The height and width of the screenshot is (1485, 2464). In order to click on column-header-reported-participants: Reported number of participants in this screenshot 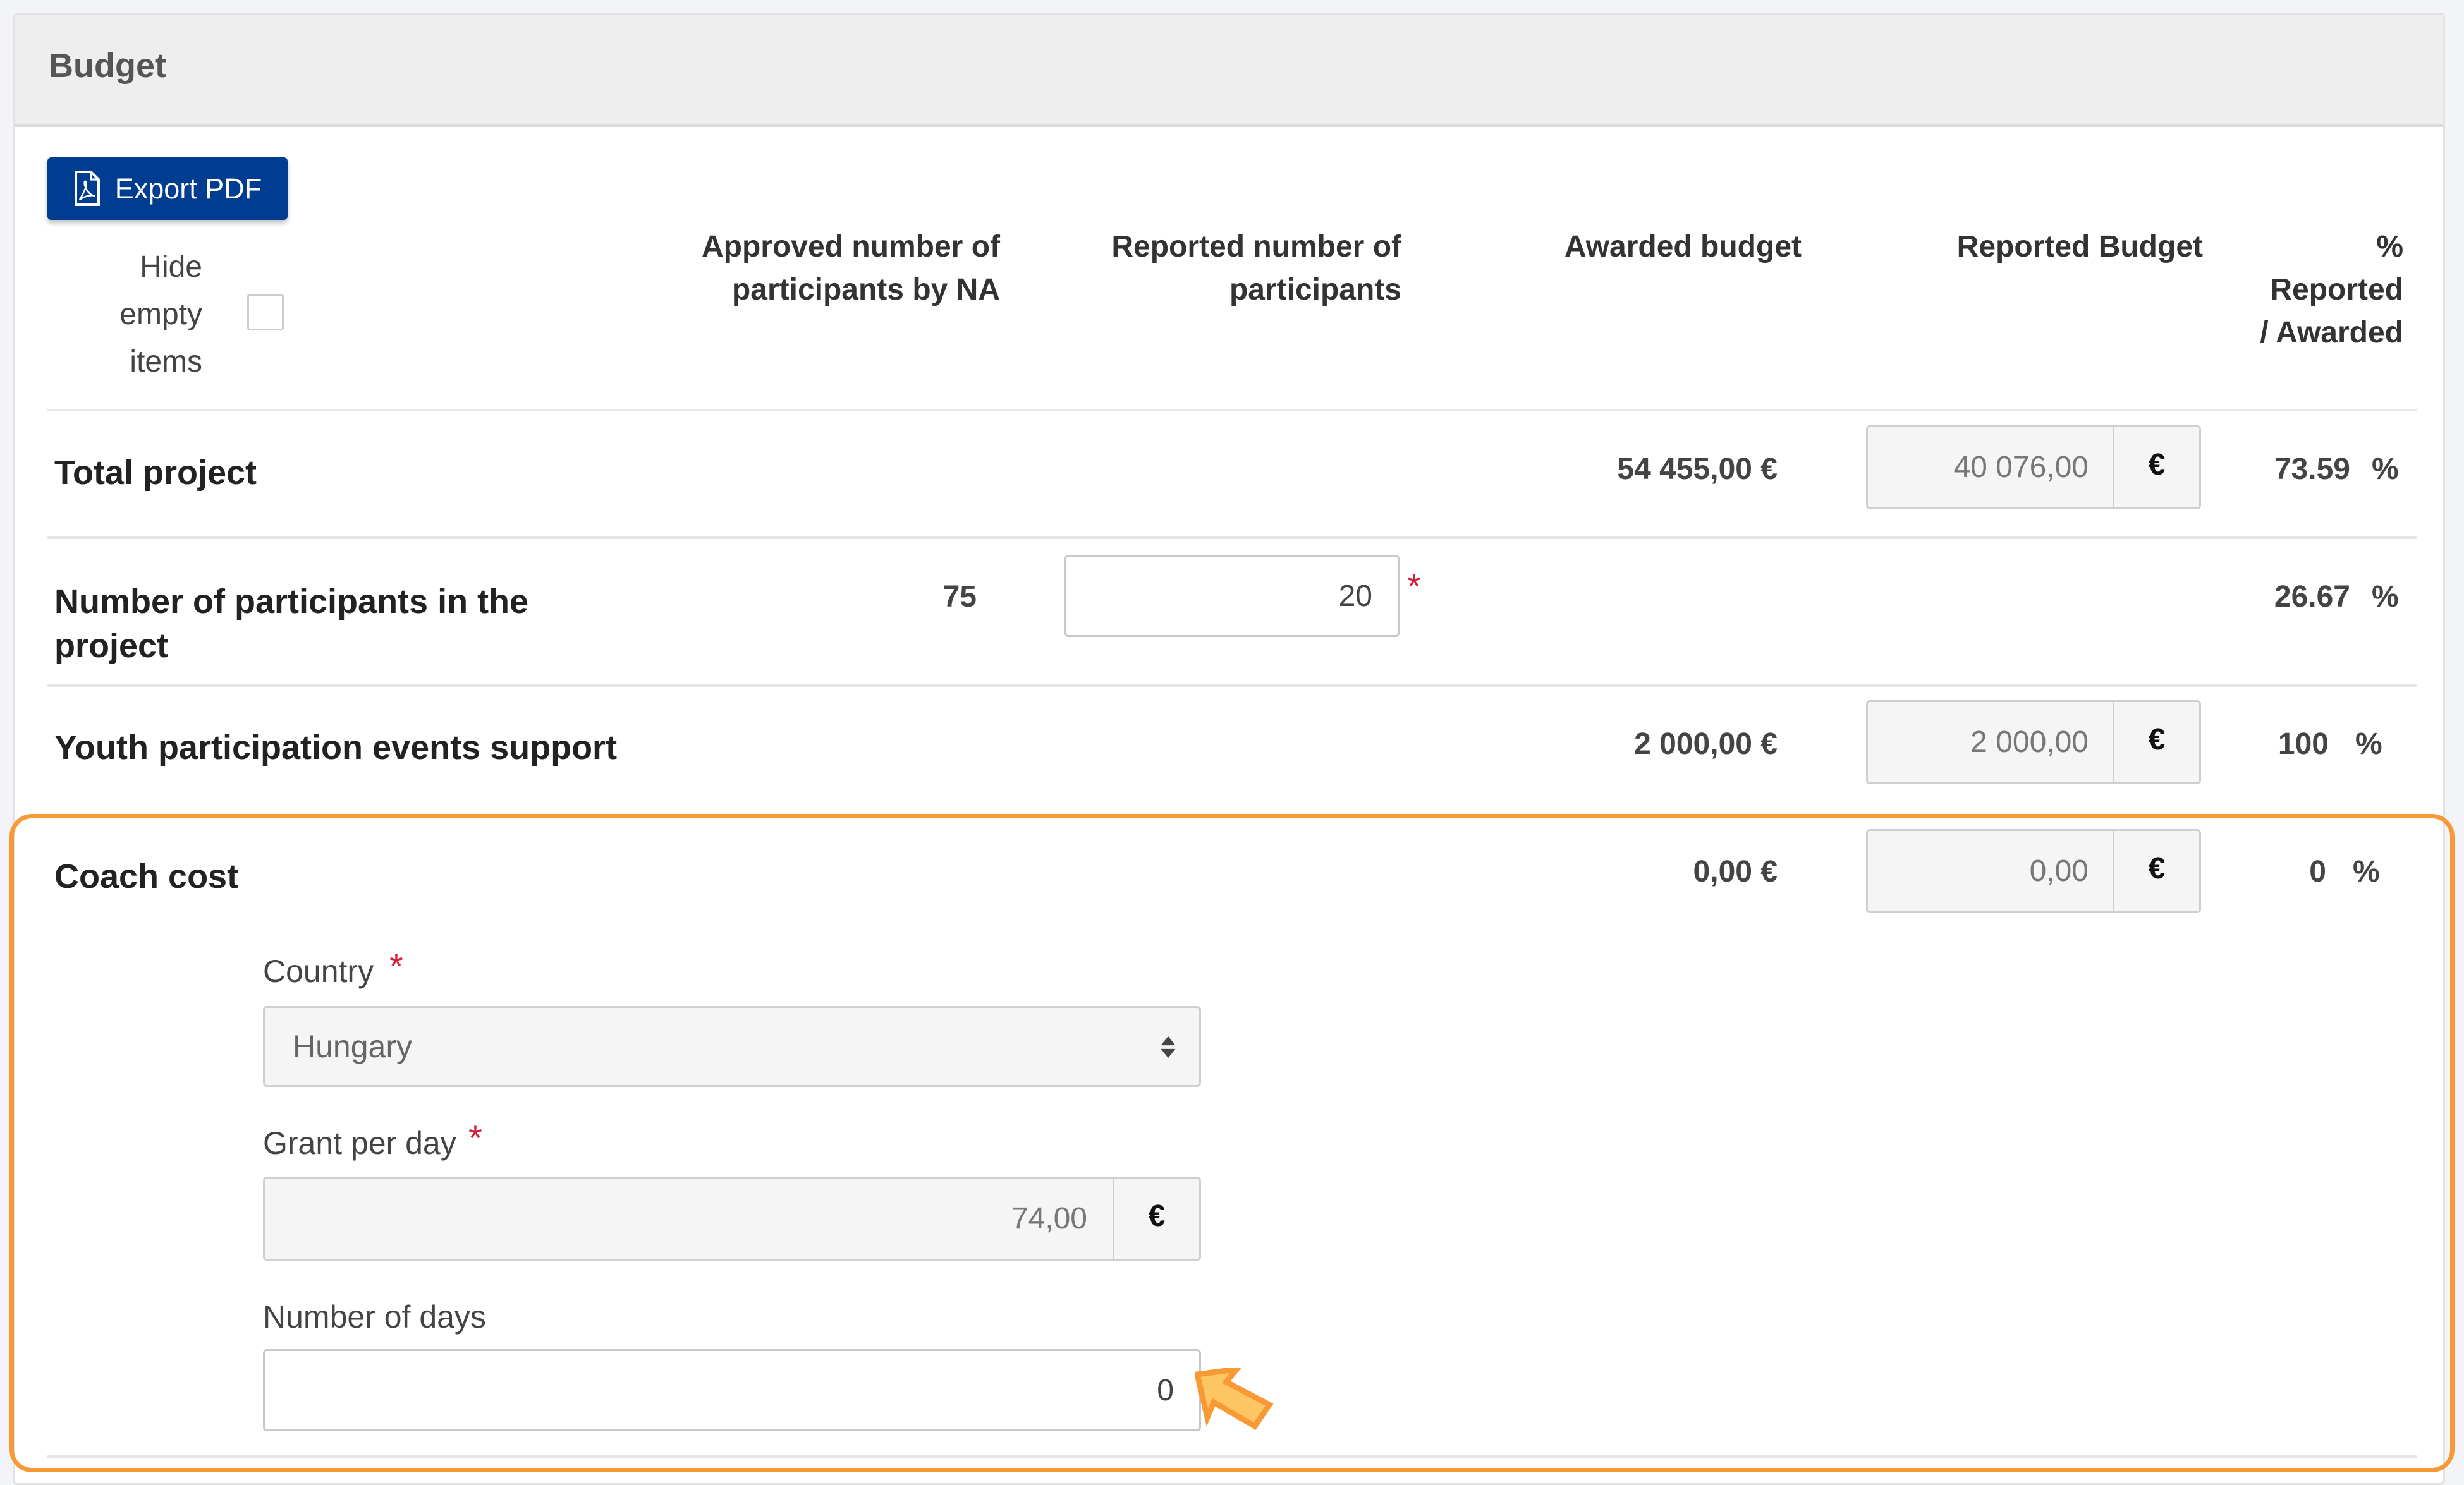, I will do `click(1231, 269)`.